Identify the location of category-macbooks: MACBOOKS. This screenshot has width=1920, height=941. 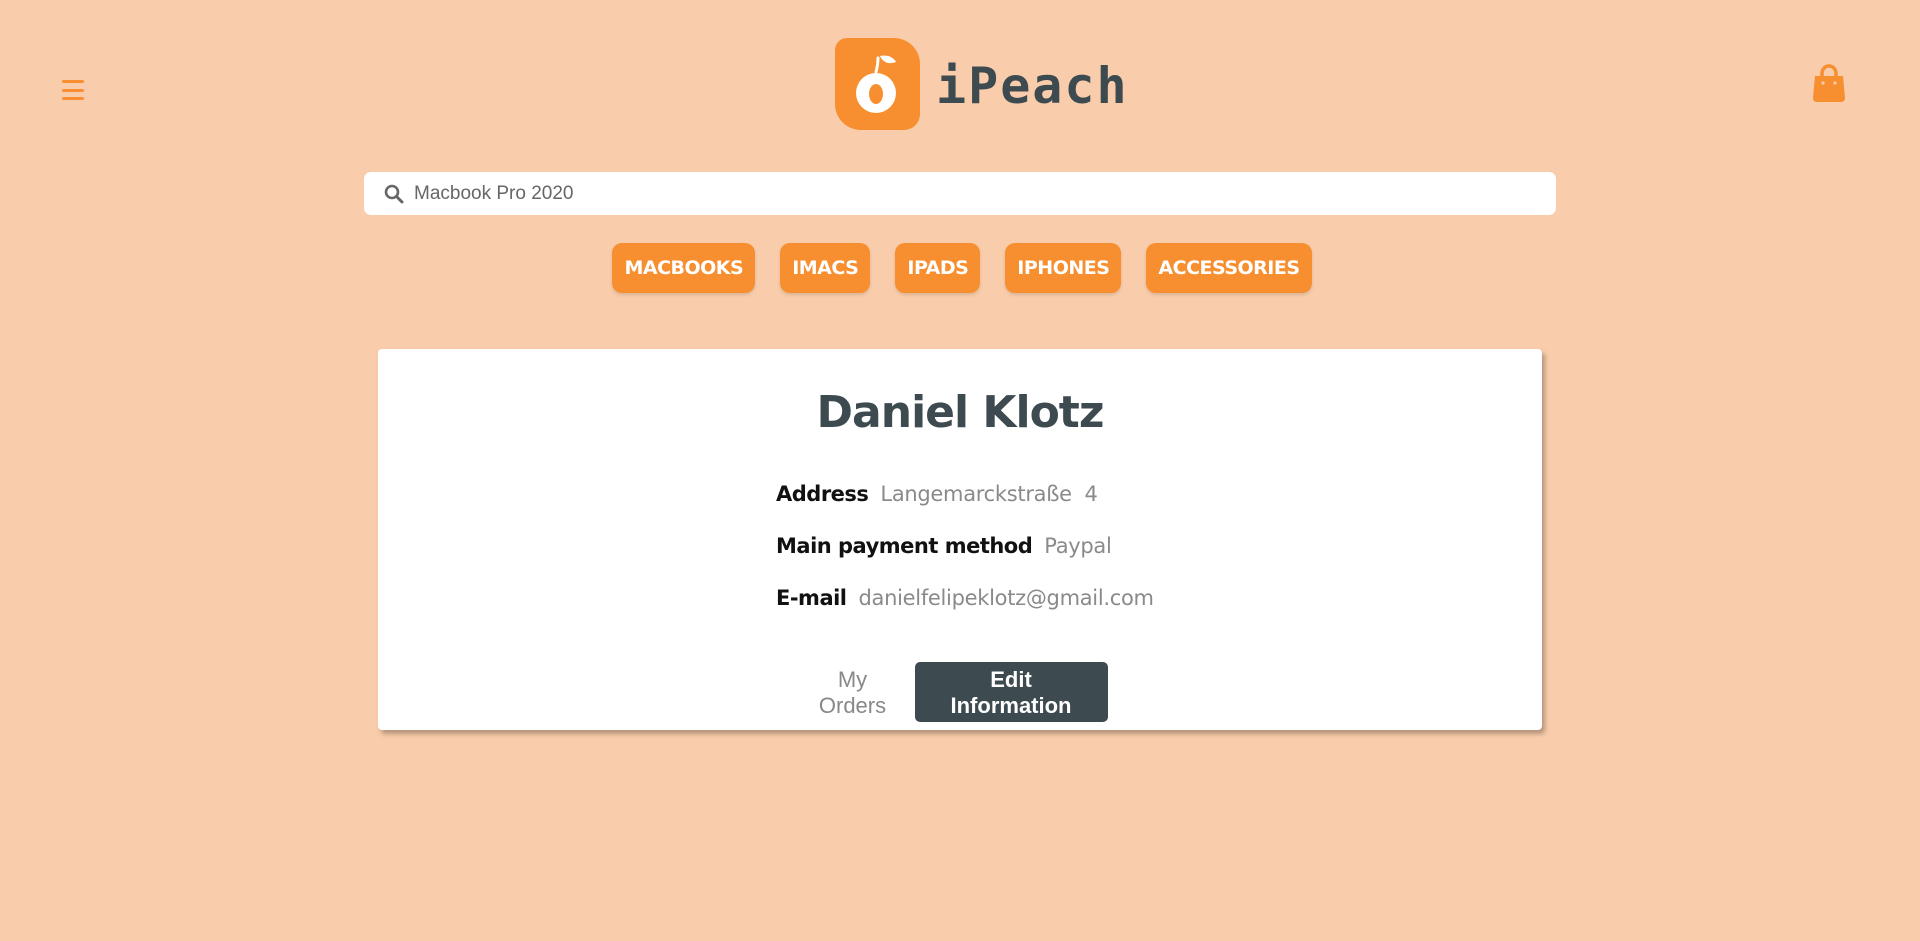
(684, 268).